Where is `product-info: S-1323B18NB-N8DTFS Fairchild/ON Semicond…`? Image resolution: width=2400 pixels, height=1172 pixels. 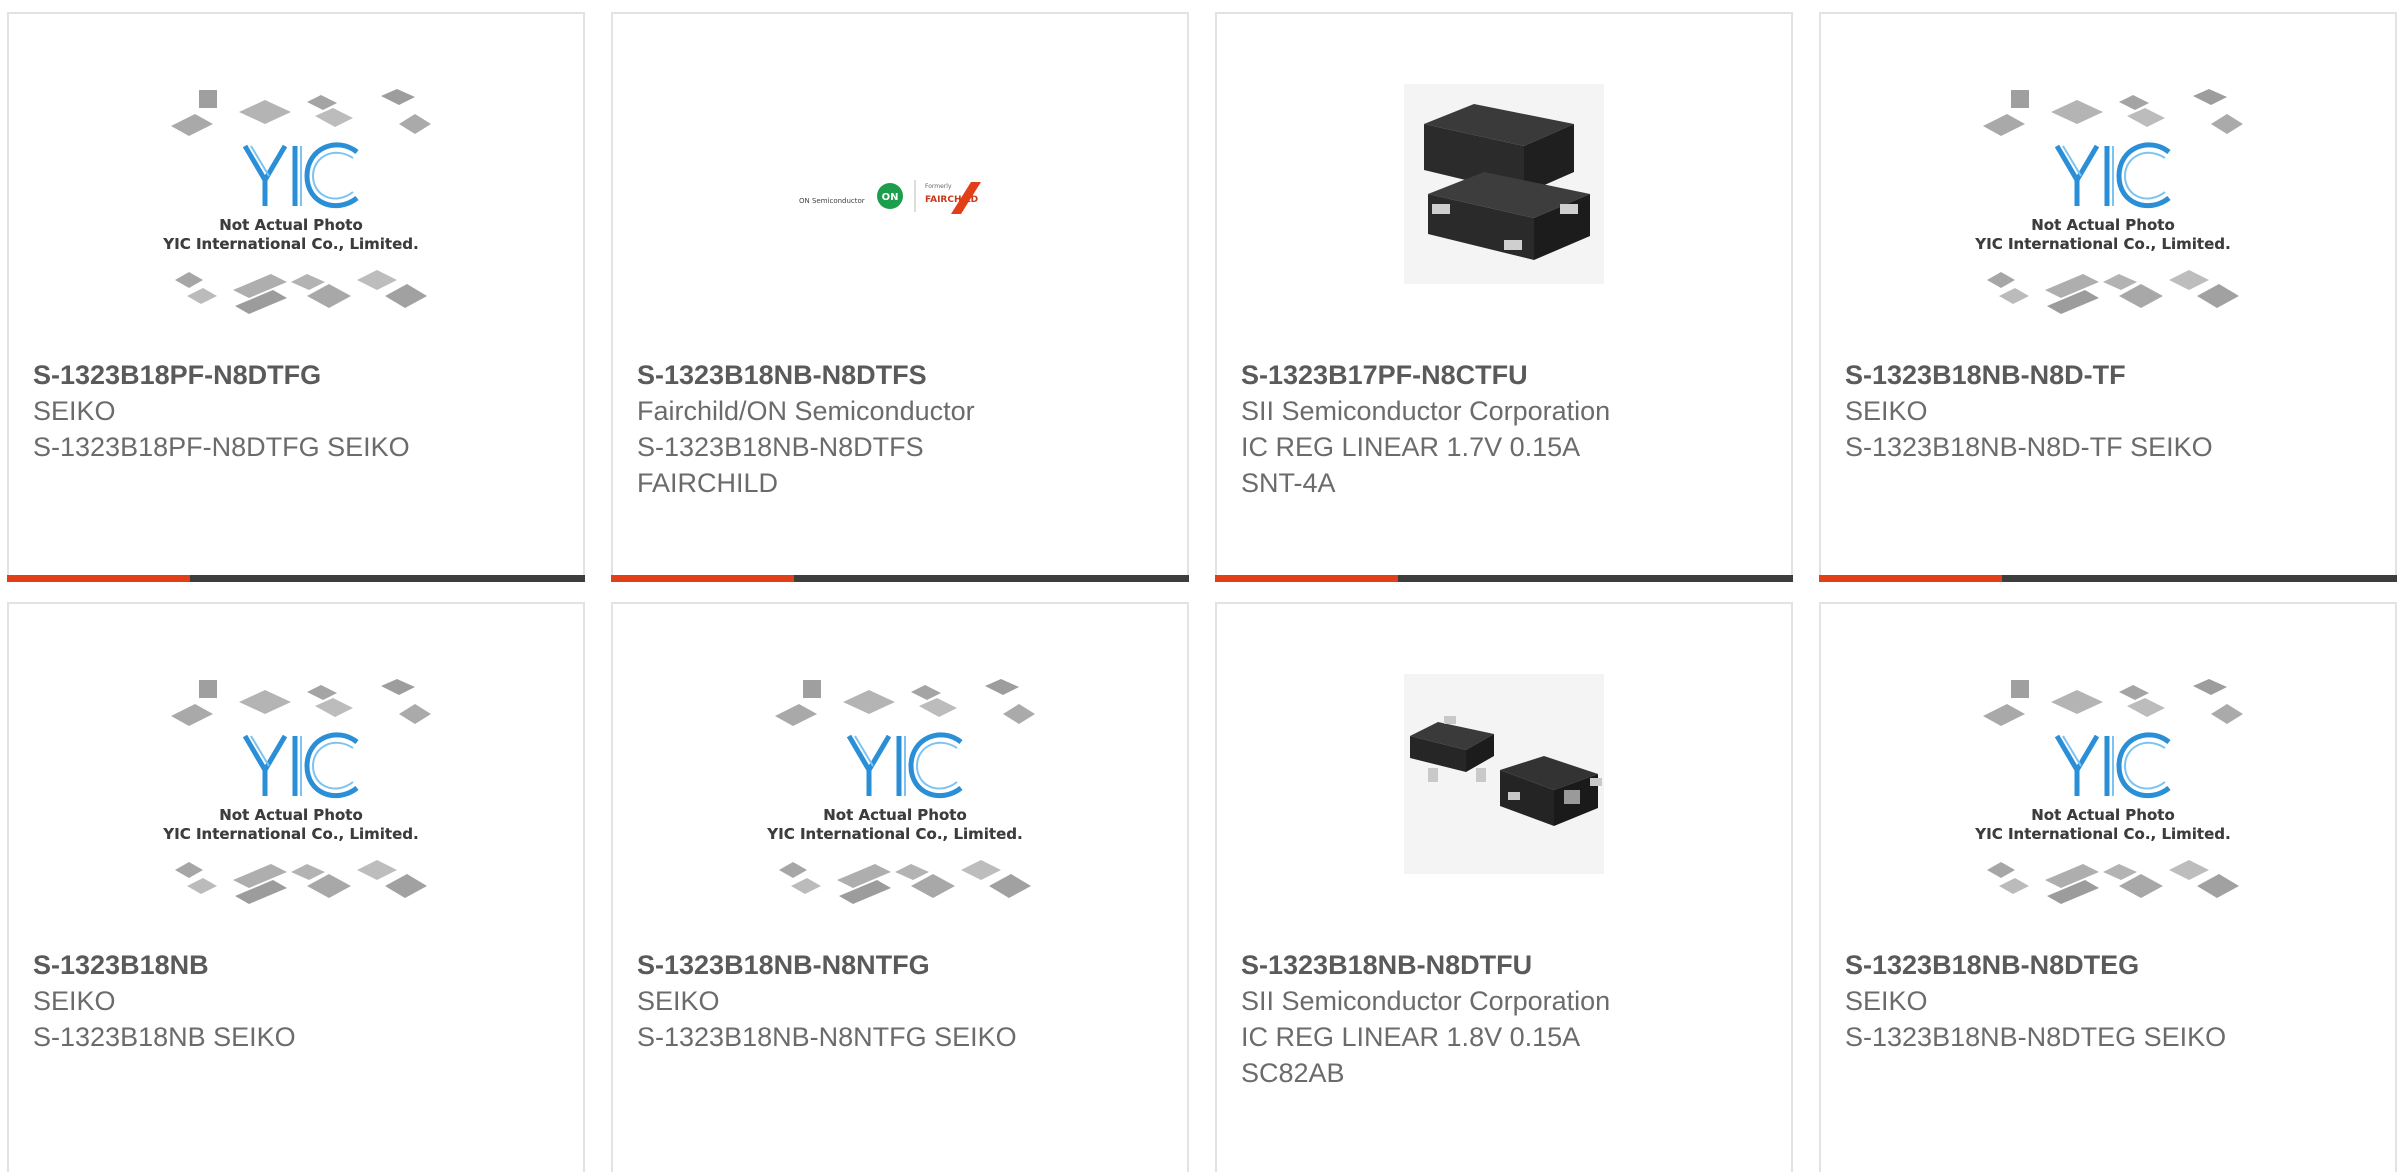
product-info: S-1323B18NB-N8DTFS Fairchild/ON Semicond… is located at coordinates (907, 429).